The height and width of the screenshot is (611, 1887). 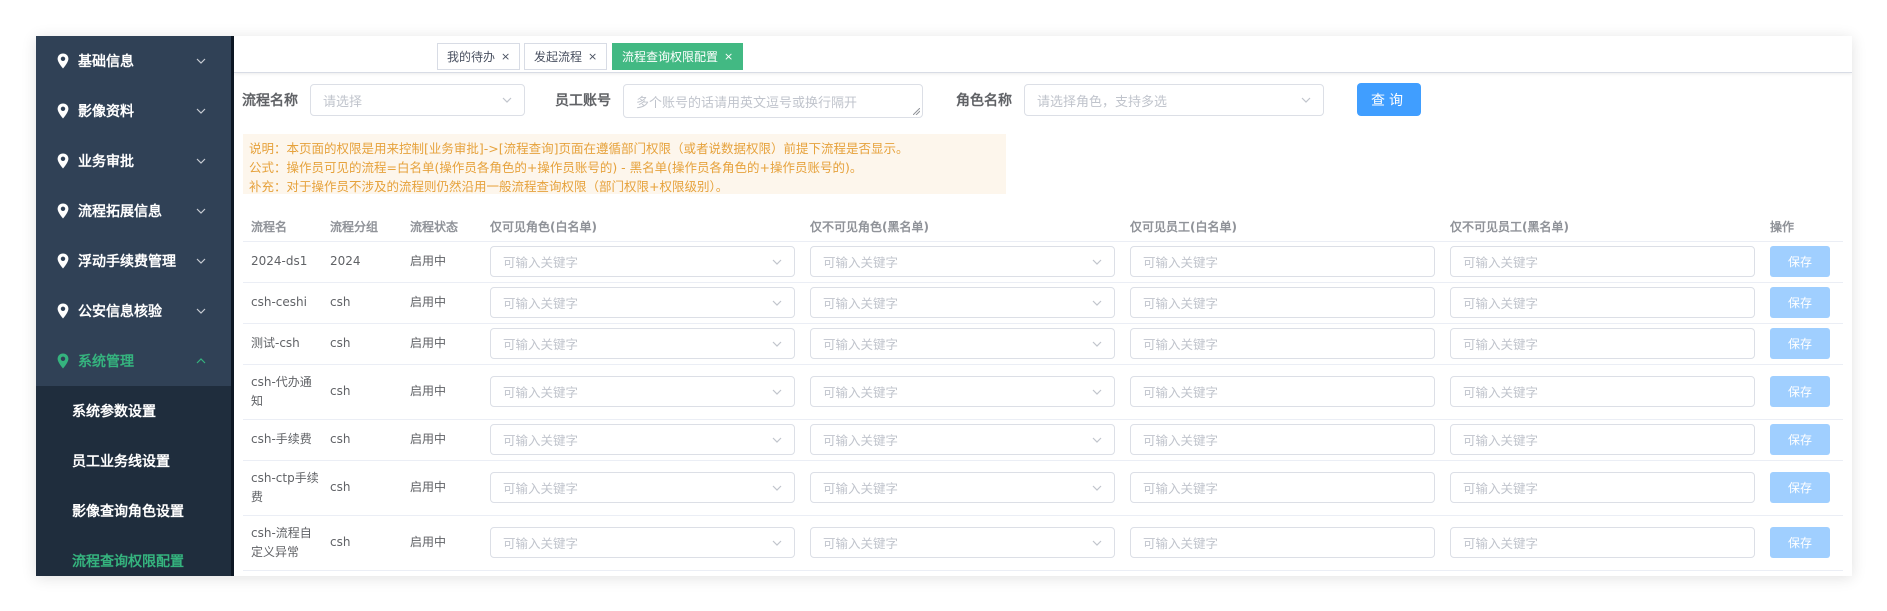 I want to click on flow-name-cell: csh-代办通知, so click(x=281, y=392).